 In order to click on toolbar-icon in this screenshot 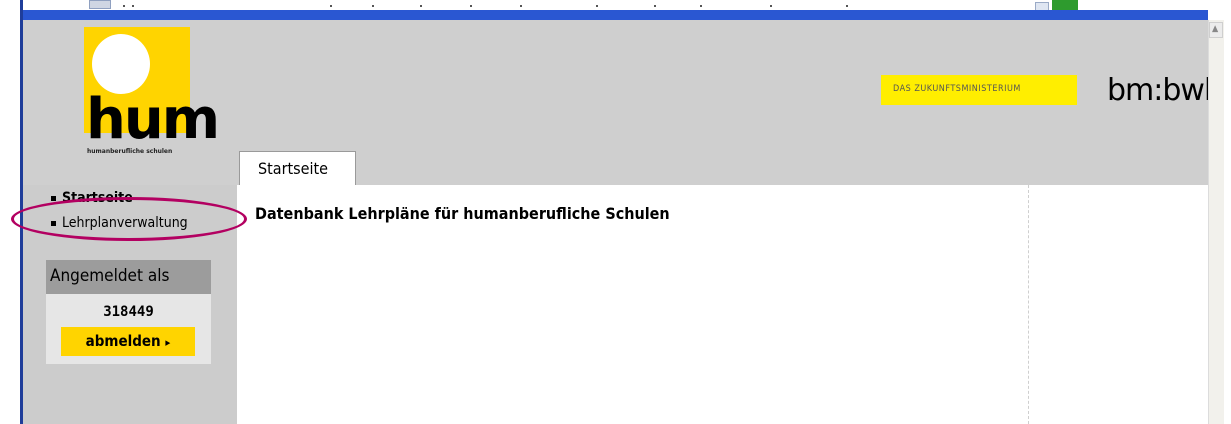, I will do `click(100, 4)`.